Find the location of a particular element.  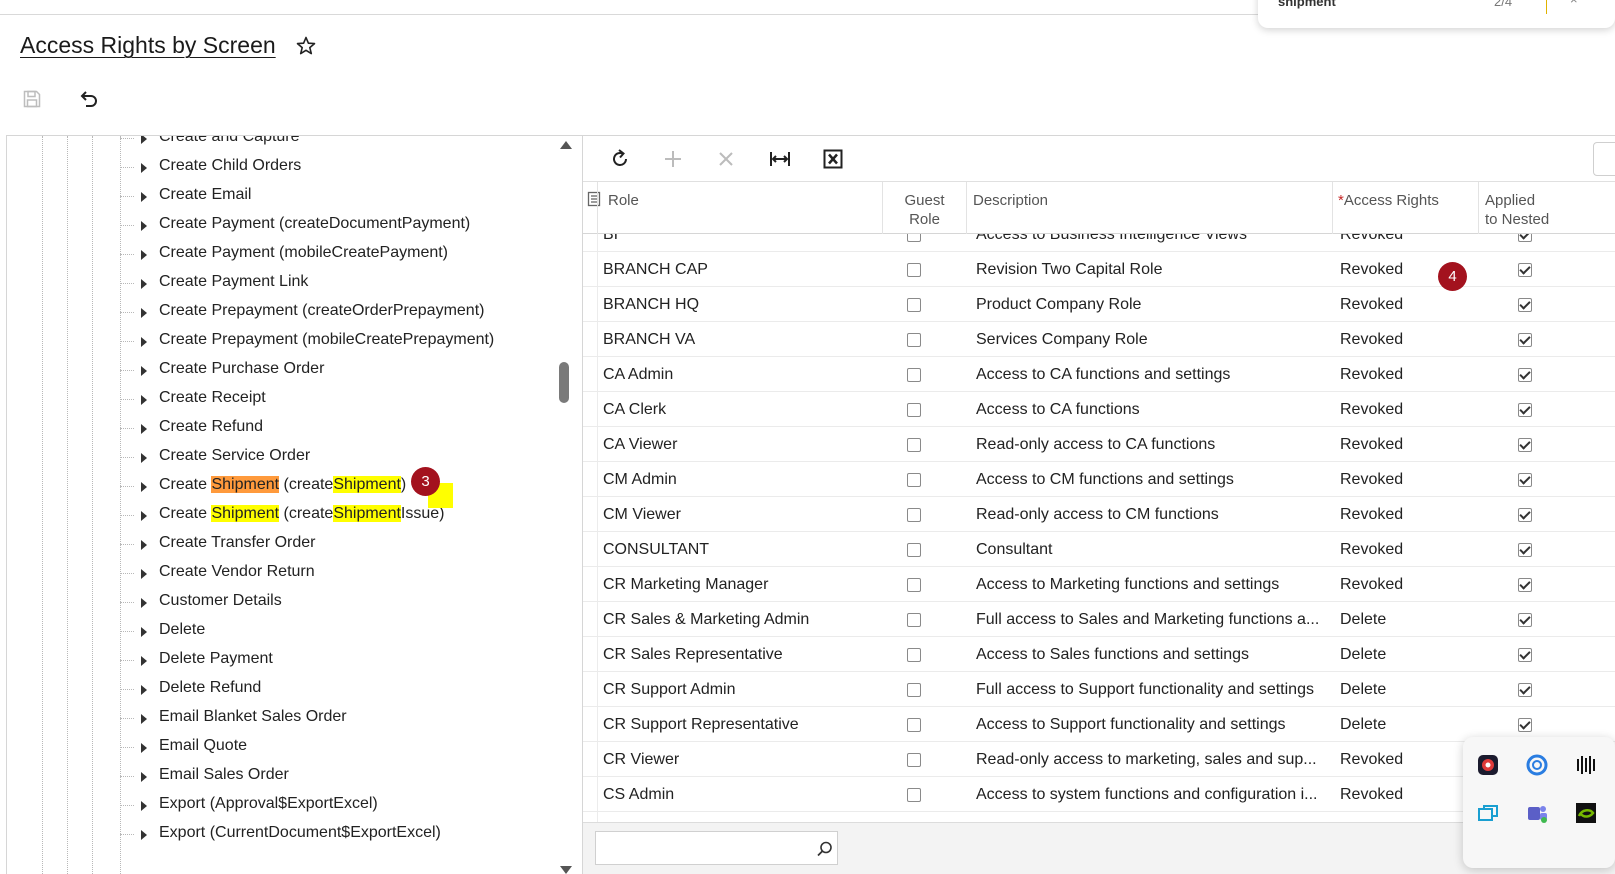

page-title: Access Rights by Screen is located at coordinates (148, 45).